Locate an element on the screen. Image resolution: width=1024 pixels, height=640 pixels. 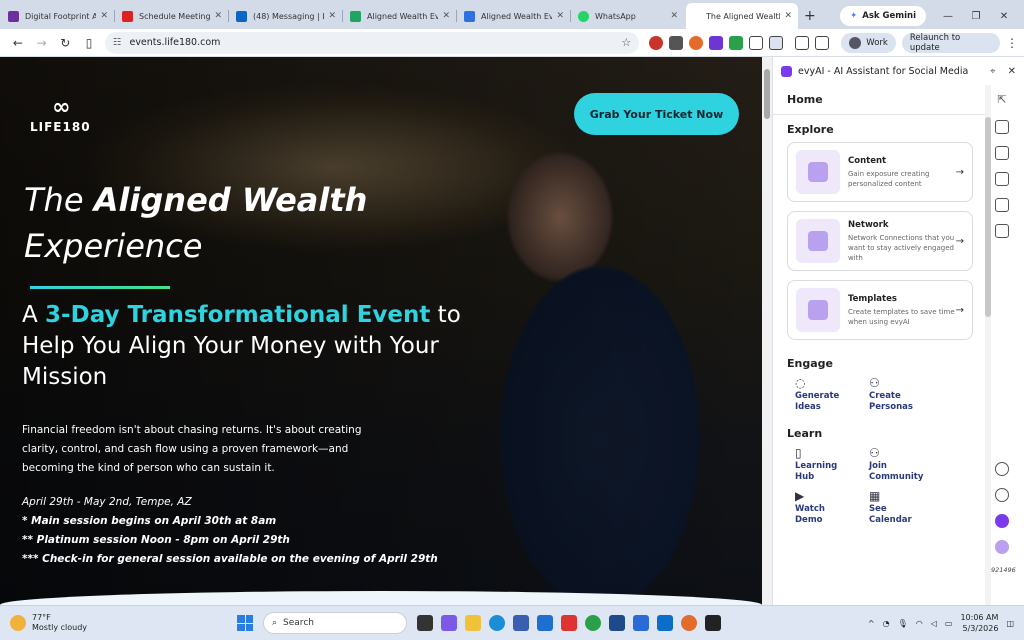
tab-aligned-wealth-doc: Aligned Wealth Event✕ is located at coordinates (514, 16).